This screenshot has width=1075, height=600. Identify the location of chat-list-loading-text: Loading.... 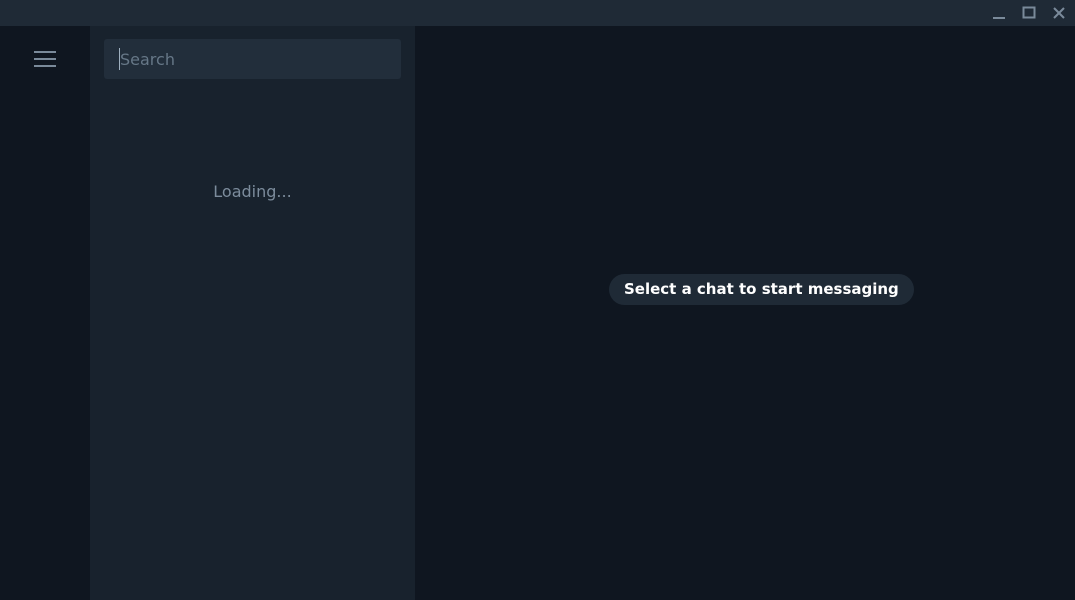
(252, 191).